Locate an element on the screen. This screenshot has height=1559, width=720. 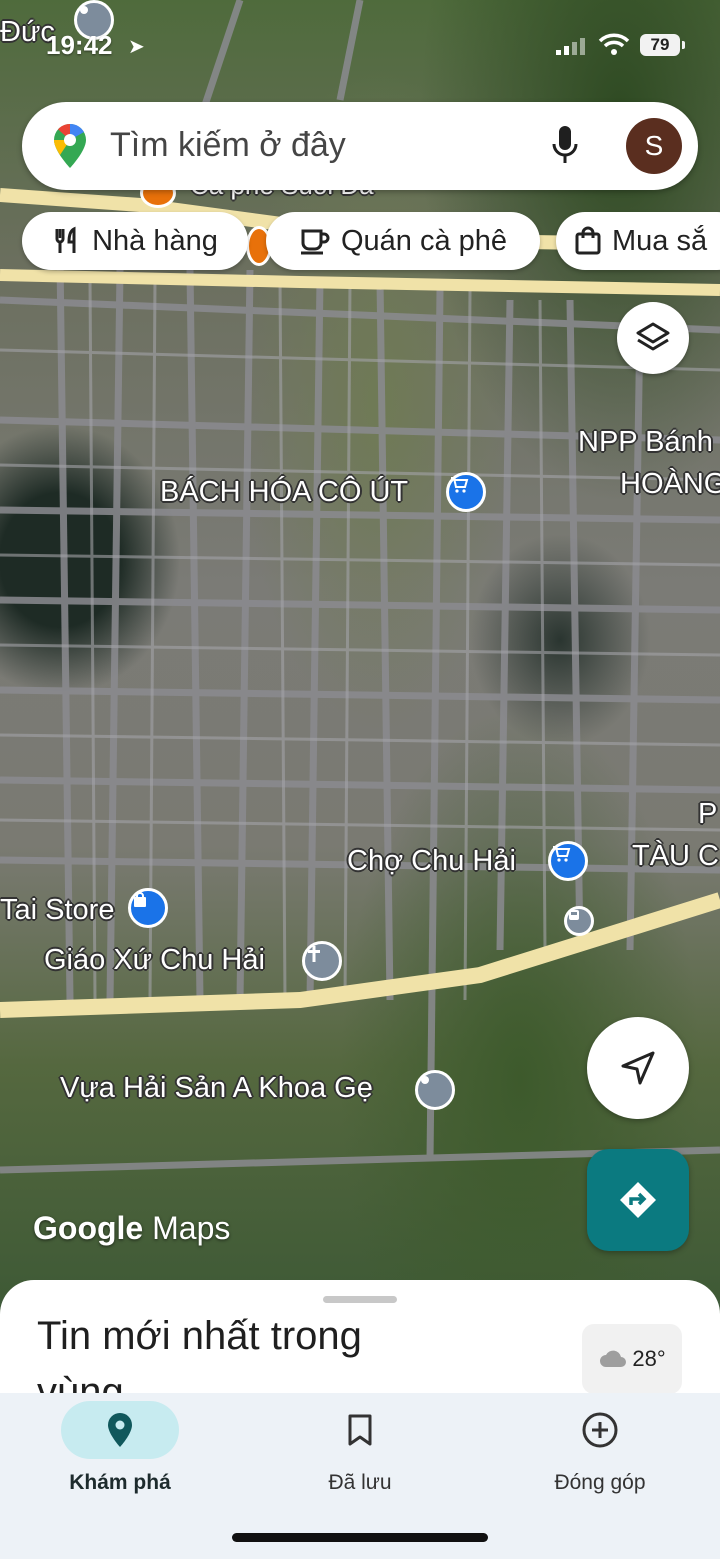
map-label-npp-1: NPP Bánh is located at coordinates (645, 442).